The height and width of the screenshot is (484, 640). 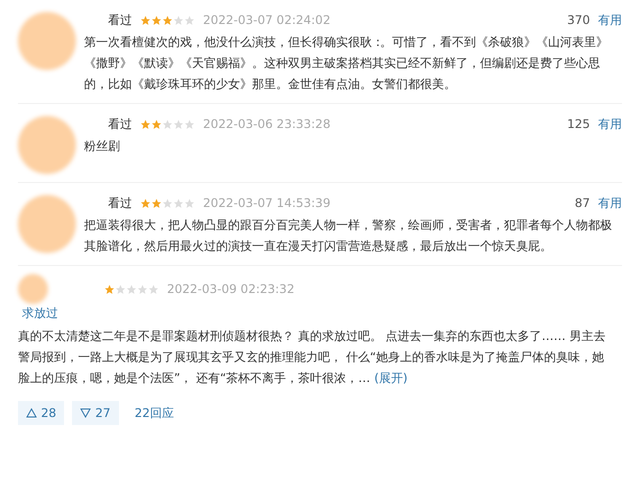 What do you see at coordinates (86, 413) in the screenshot?
I see `triangle-down-icon` at bounding box center [86, 413].